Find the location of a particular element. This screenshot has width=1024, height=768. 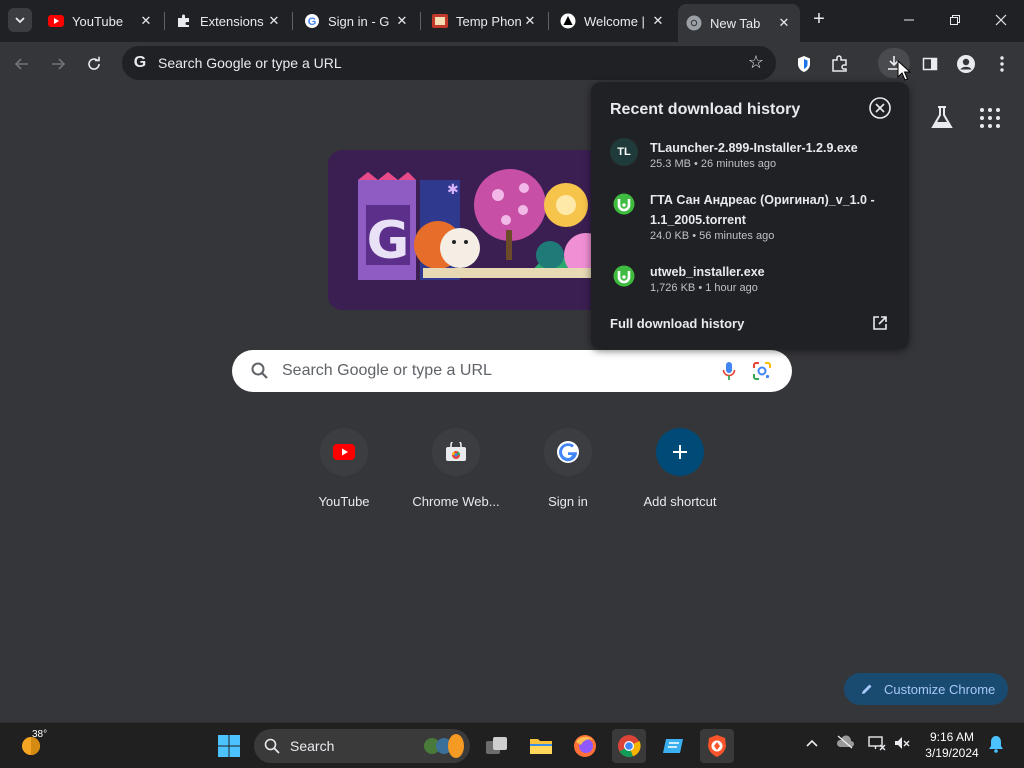

open-external-button is located at coordinates (880, 325).